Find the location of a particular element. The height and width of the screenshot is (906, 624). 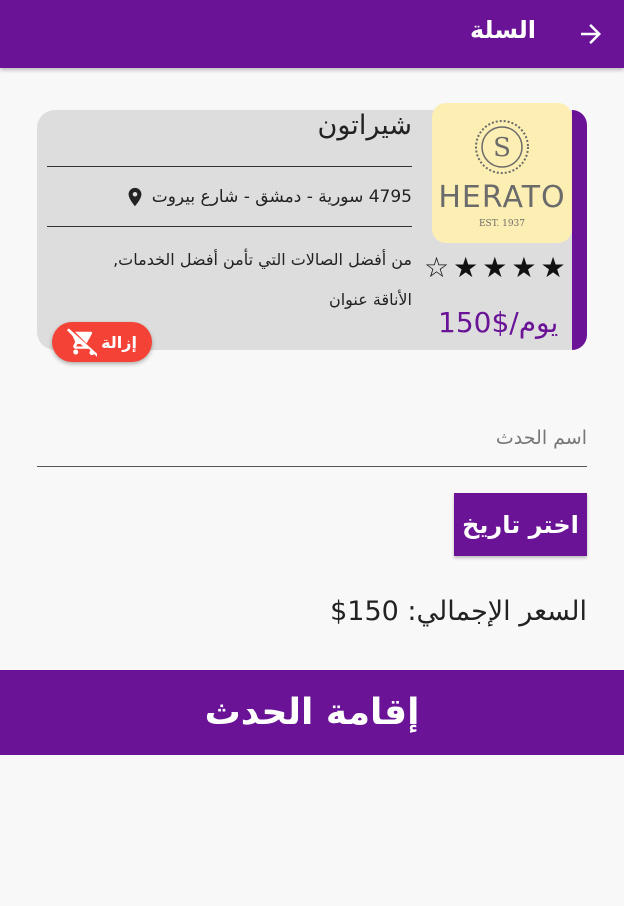

hotel-name: شيراتون is located at coordinates (364, 125).